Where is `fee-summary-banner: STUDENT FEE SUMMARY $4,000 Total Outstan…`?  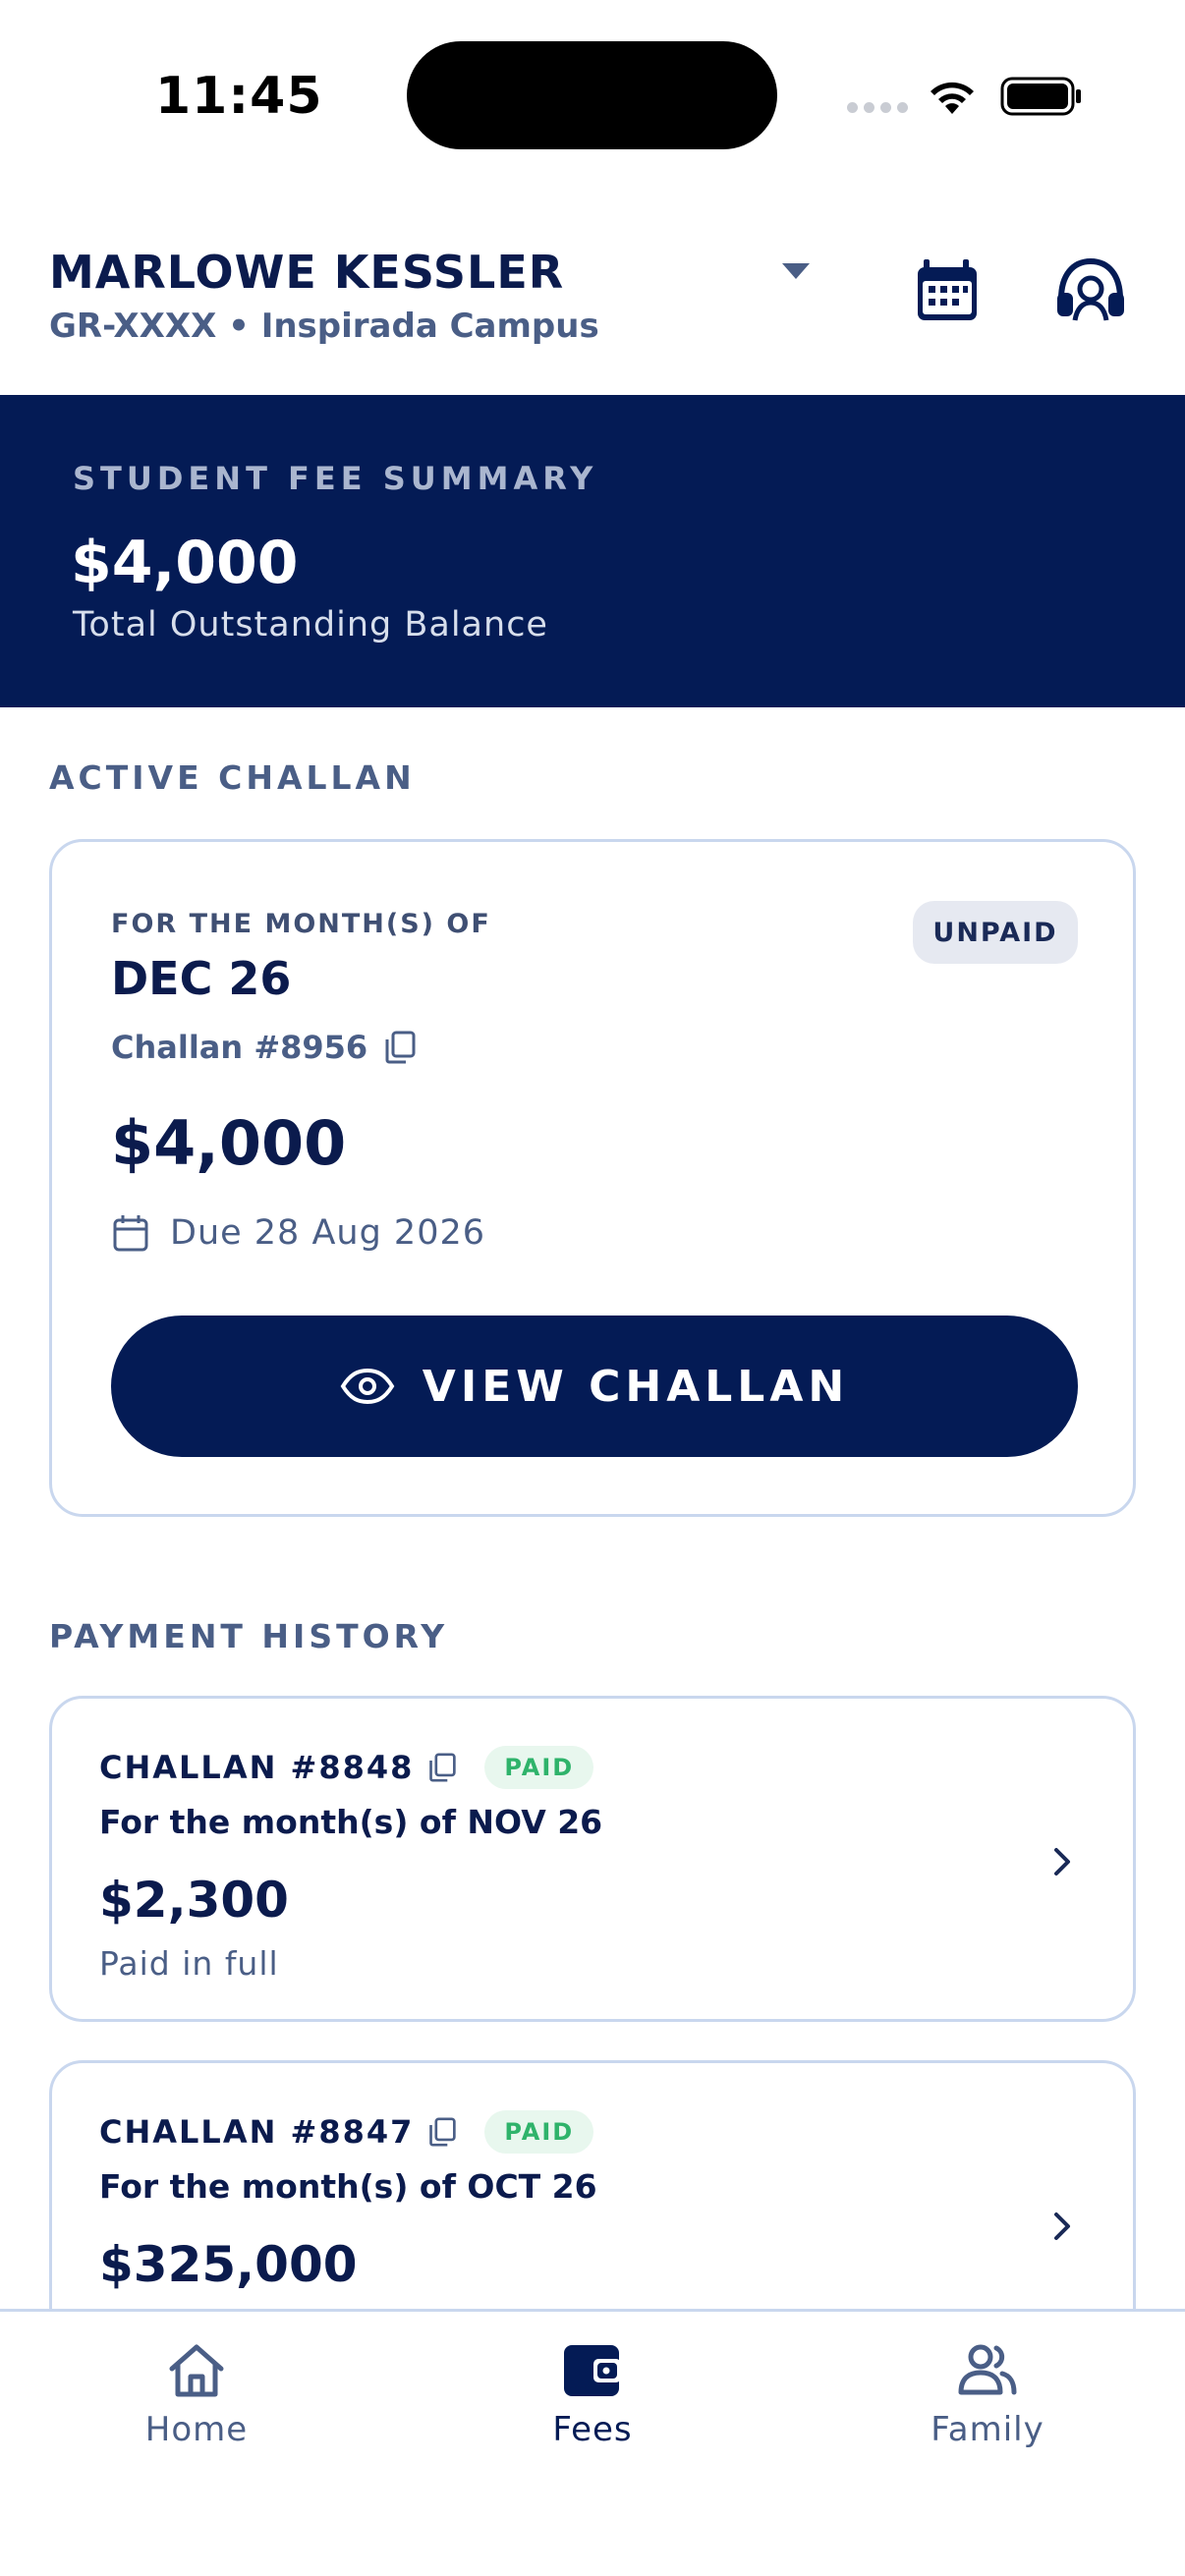 fee-summary-banner: STUDENT FEE SUMMARY $4,000 Total Outstan… is located at coordinates (592, 551).